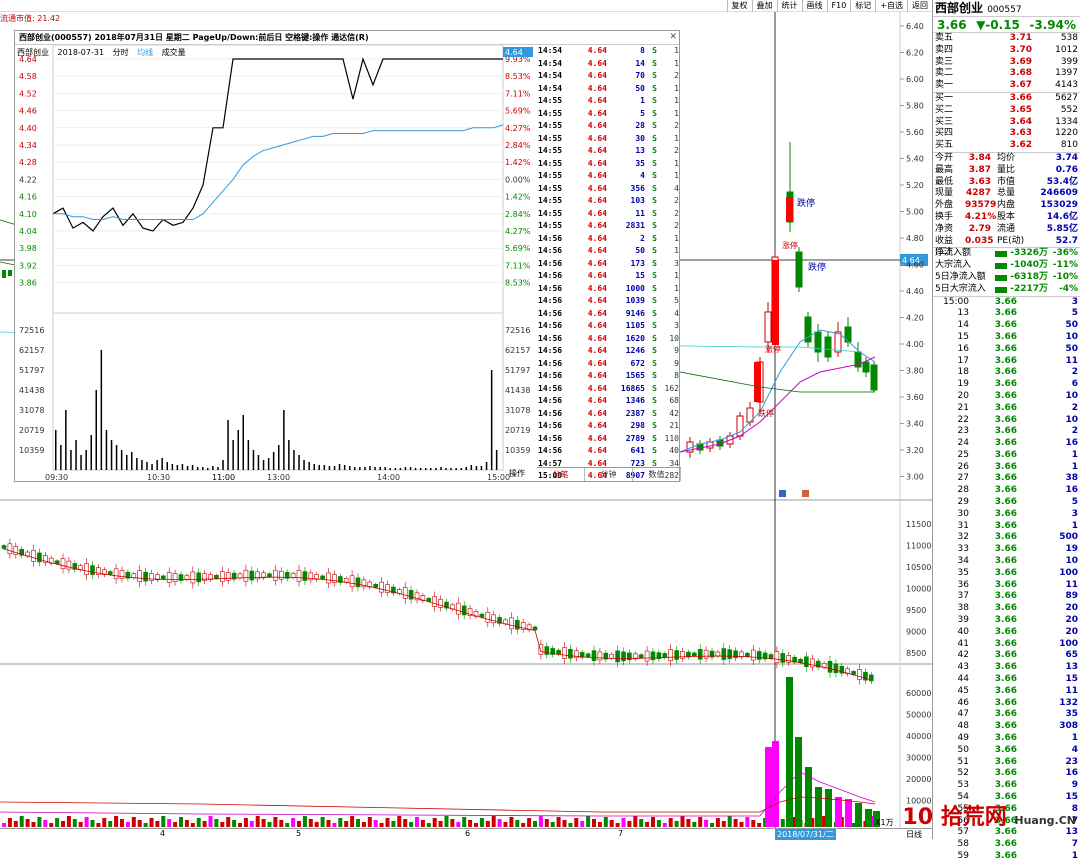 The image size is (1080, 863). What do you see at coordinates (915, 477) in the screenshot?
I see `kline-price-tick-3.00: 3.00` at bounding box center [915, 477].